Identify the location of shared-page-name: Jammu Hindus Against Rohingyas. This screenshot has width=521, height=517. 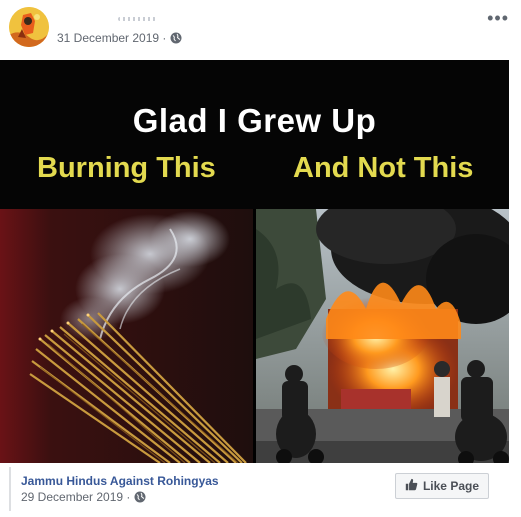
(120, 481).